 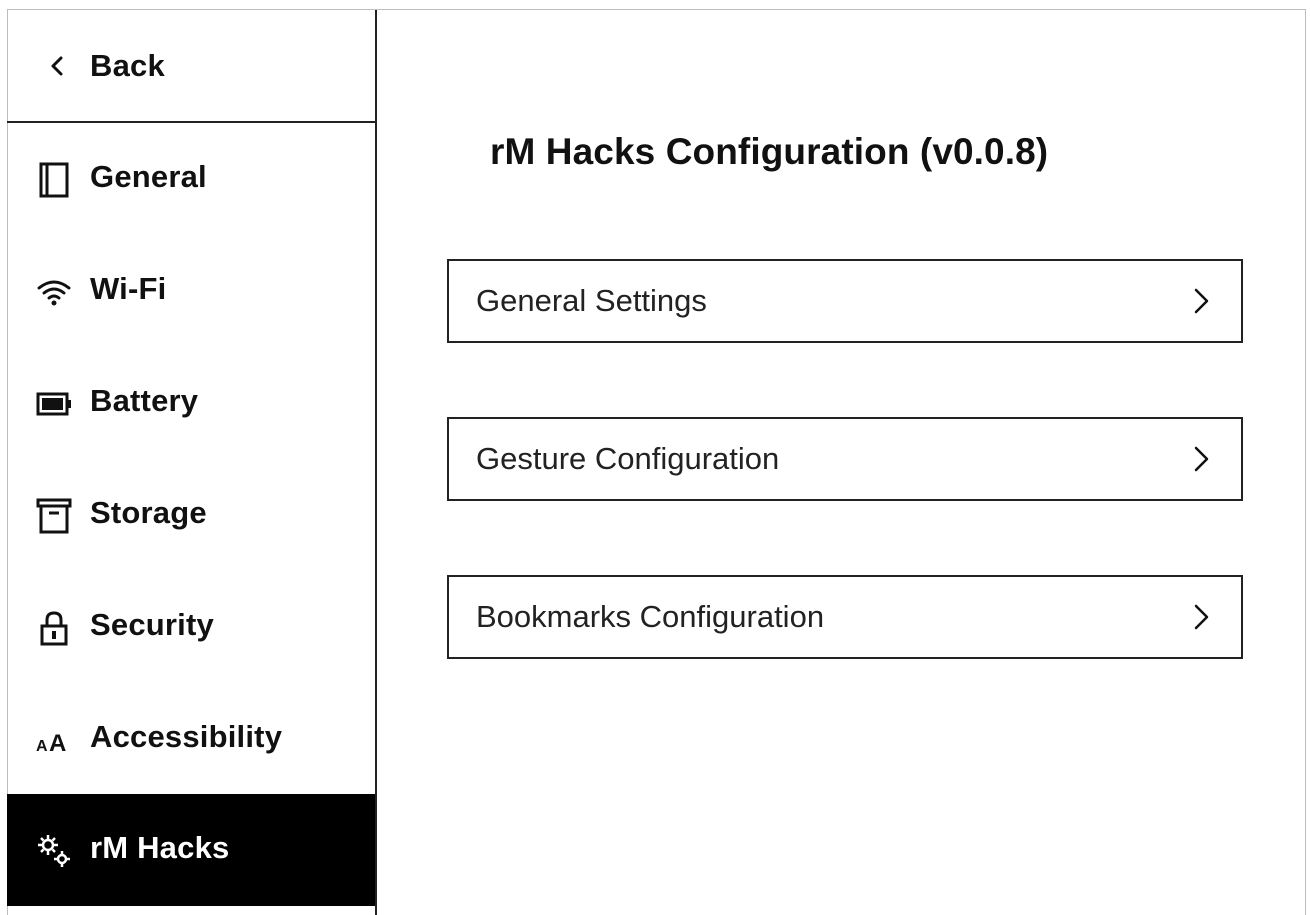 What do you see at coordinates (148, 176) in the screenshot?
I see `sidebar-item-label: General` at bounding box center [148, 176].